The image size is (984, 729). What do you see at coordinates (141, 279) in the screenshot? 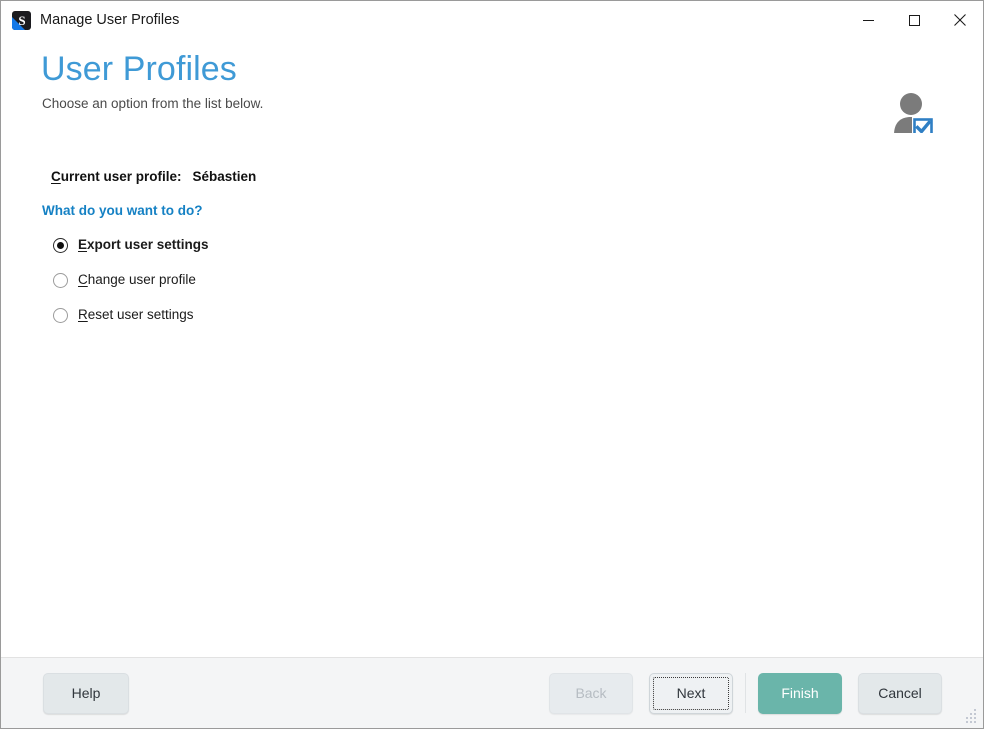
I see `radio-label-rest: hange user profile` at bounding box center [141, 279].